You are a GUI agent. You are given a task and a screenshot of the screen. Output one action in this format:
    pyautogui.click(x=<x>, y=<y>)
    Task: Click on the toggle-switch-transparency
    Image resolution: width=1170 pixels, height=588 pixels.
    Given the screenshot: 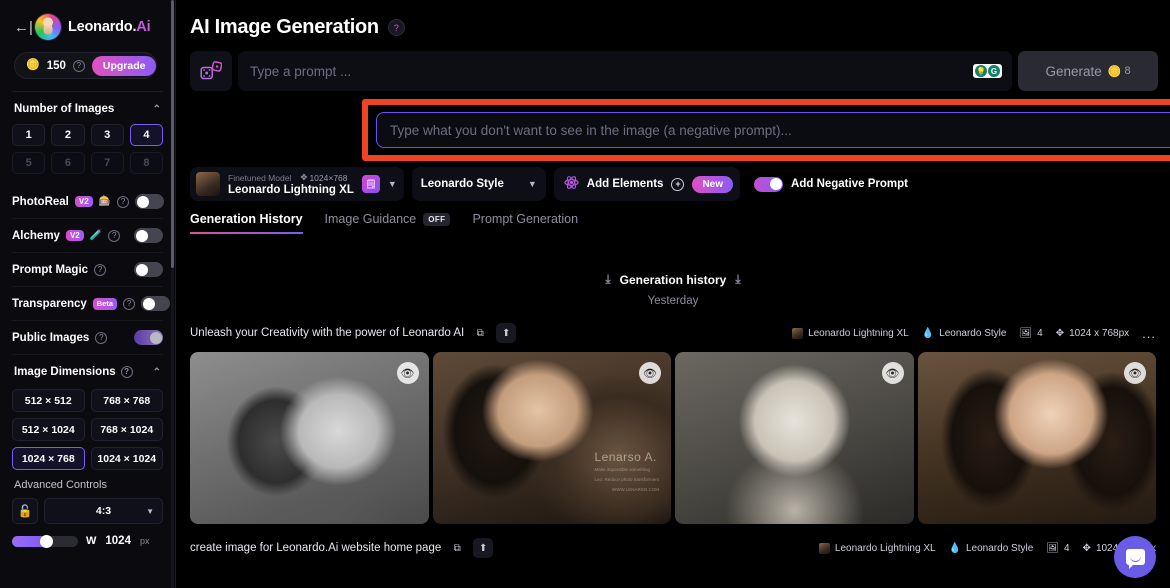 What is the action you would take?
    pyautogui.click(x=156, y=303)
    